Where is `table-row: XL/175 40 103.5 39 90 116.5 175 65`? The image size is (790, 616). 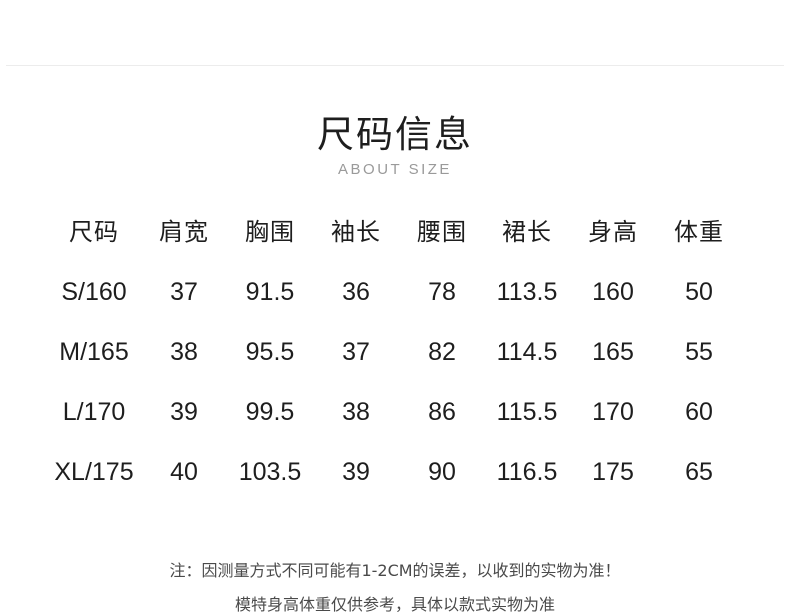
table-row: XL/175 40 103.5 39 90 116.5 175 65 is located at coordinates (395, 472).